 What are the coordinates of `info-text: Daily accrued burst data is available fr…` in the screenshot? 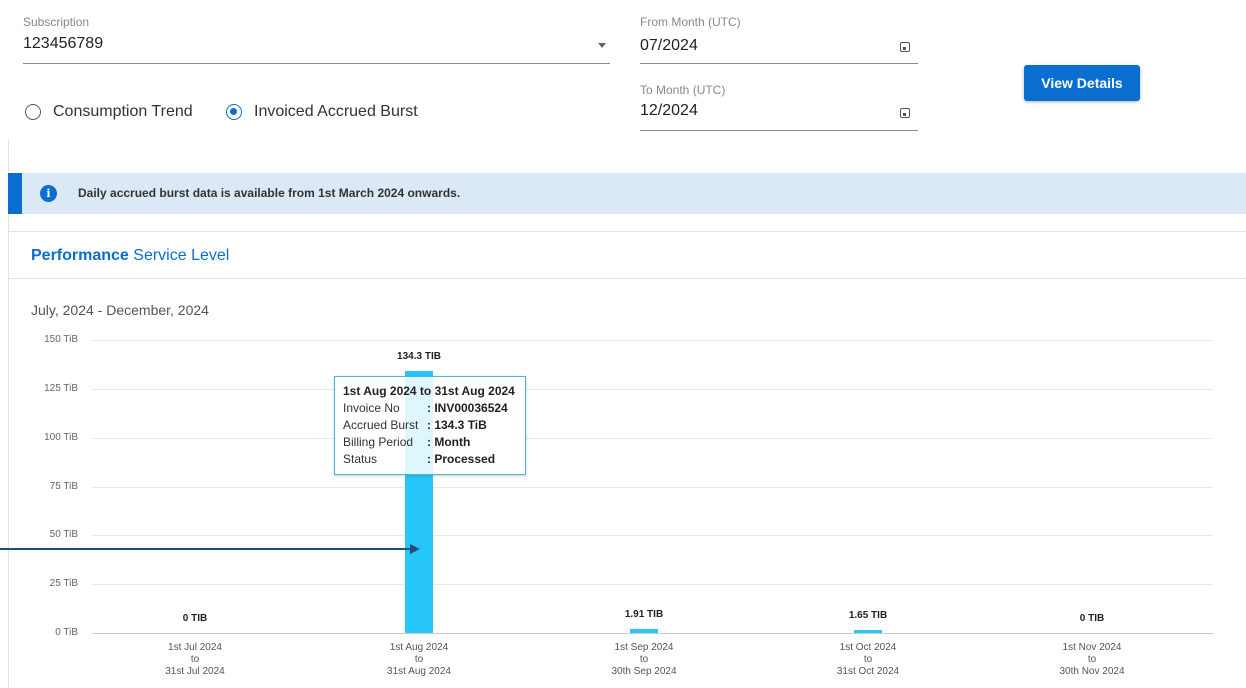 It's located at (269, 193).